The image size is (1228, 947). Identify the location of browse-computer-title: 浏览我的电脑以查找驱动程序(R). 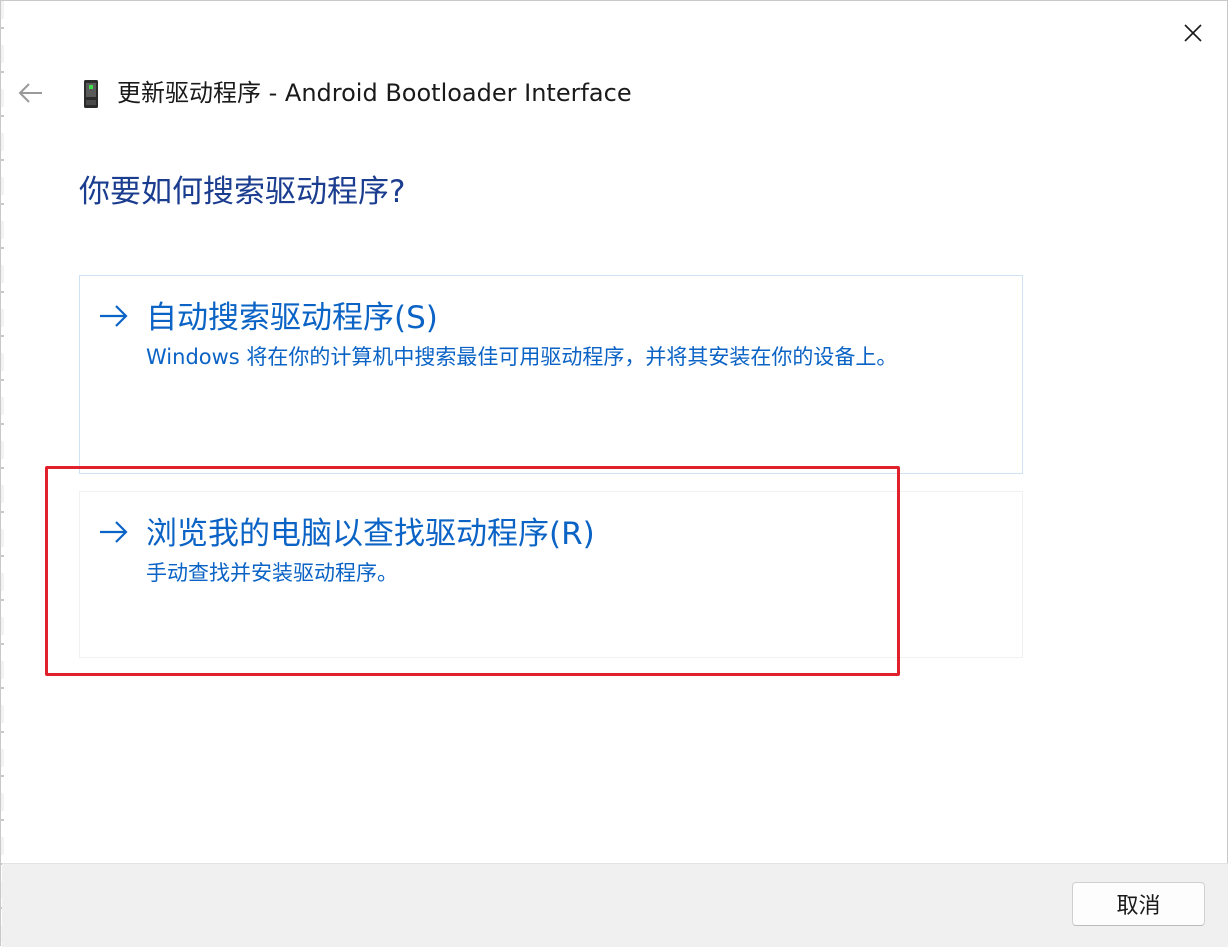
(370, 534).